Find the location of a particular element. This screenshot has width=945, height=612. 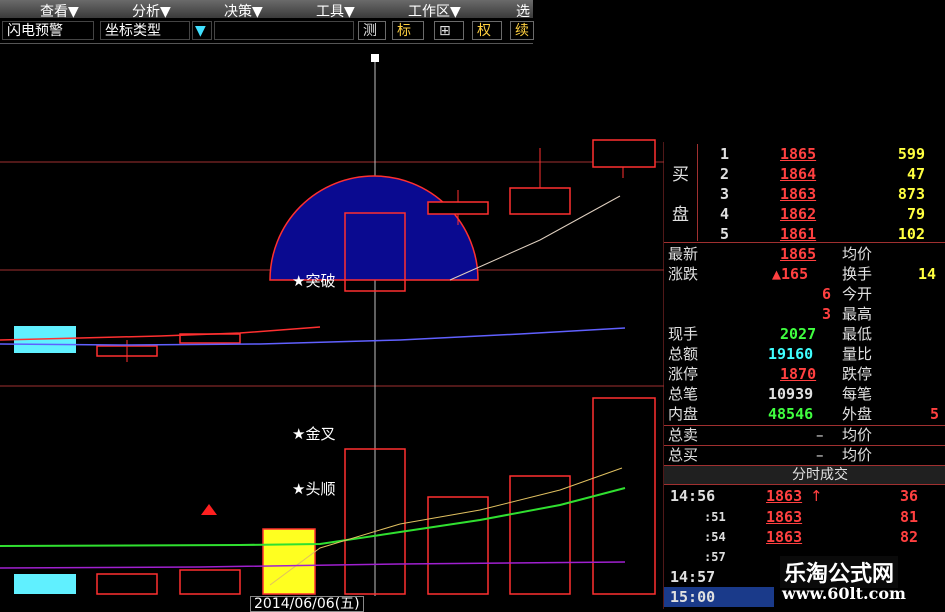

bid-volume: 102 is located at coordinates (911, 234).